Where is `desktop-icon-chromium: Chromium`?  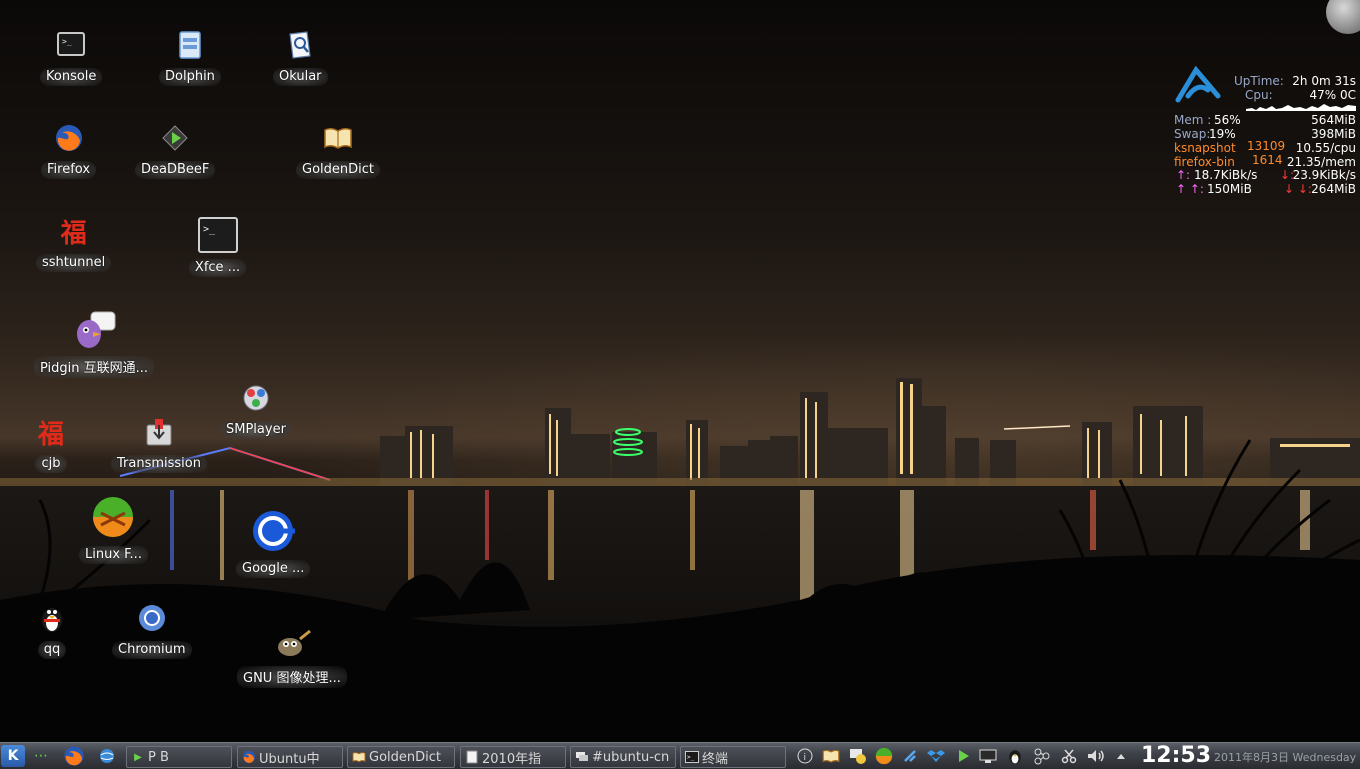 desktop-icon-chromium: Chromium is located at coordinates (152, 630).